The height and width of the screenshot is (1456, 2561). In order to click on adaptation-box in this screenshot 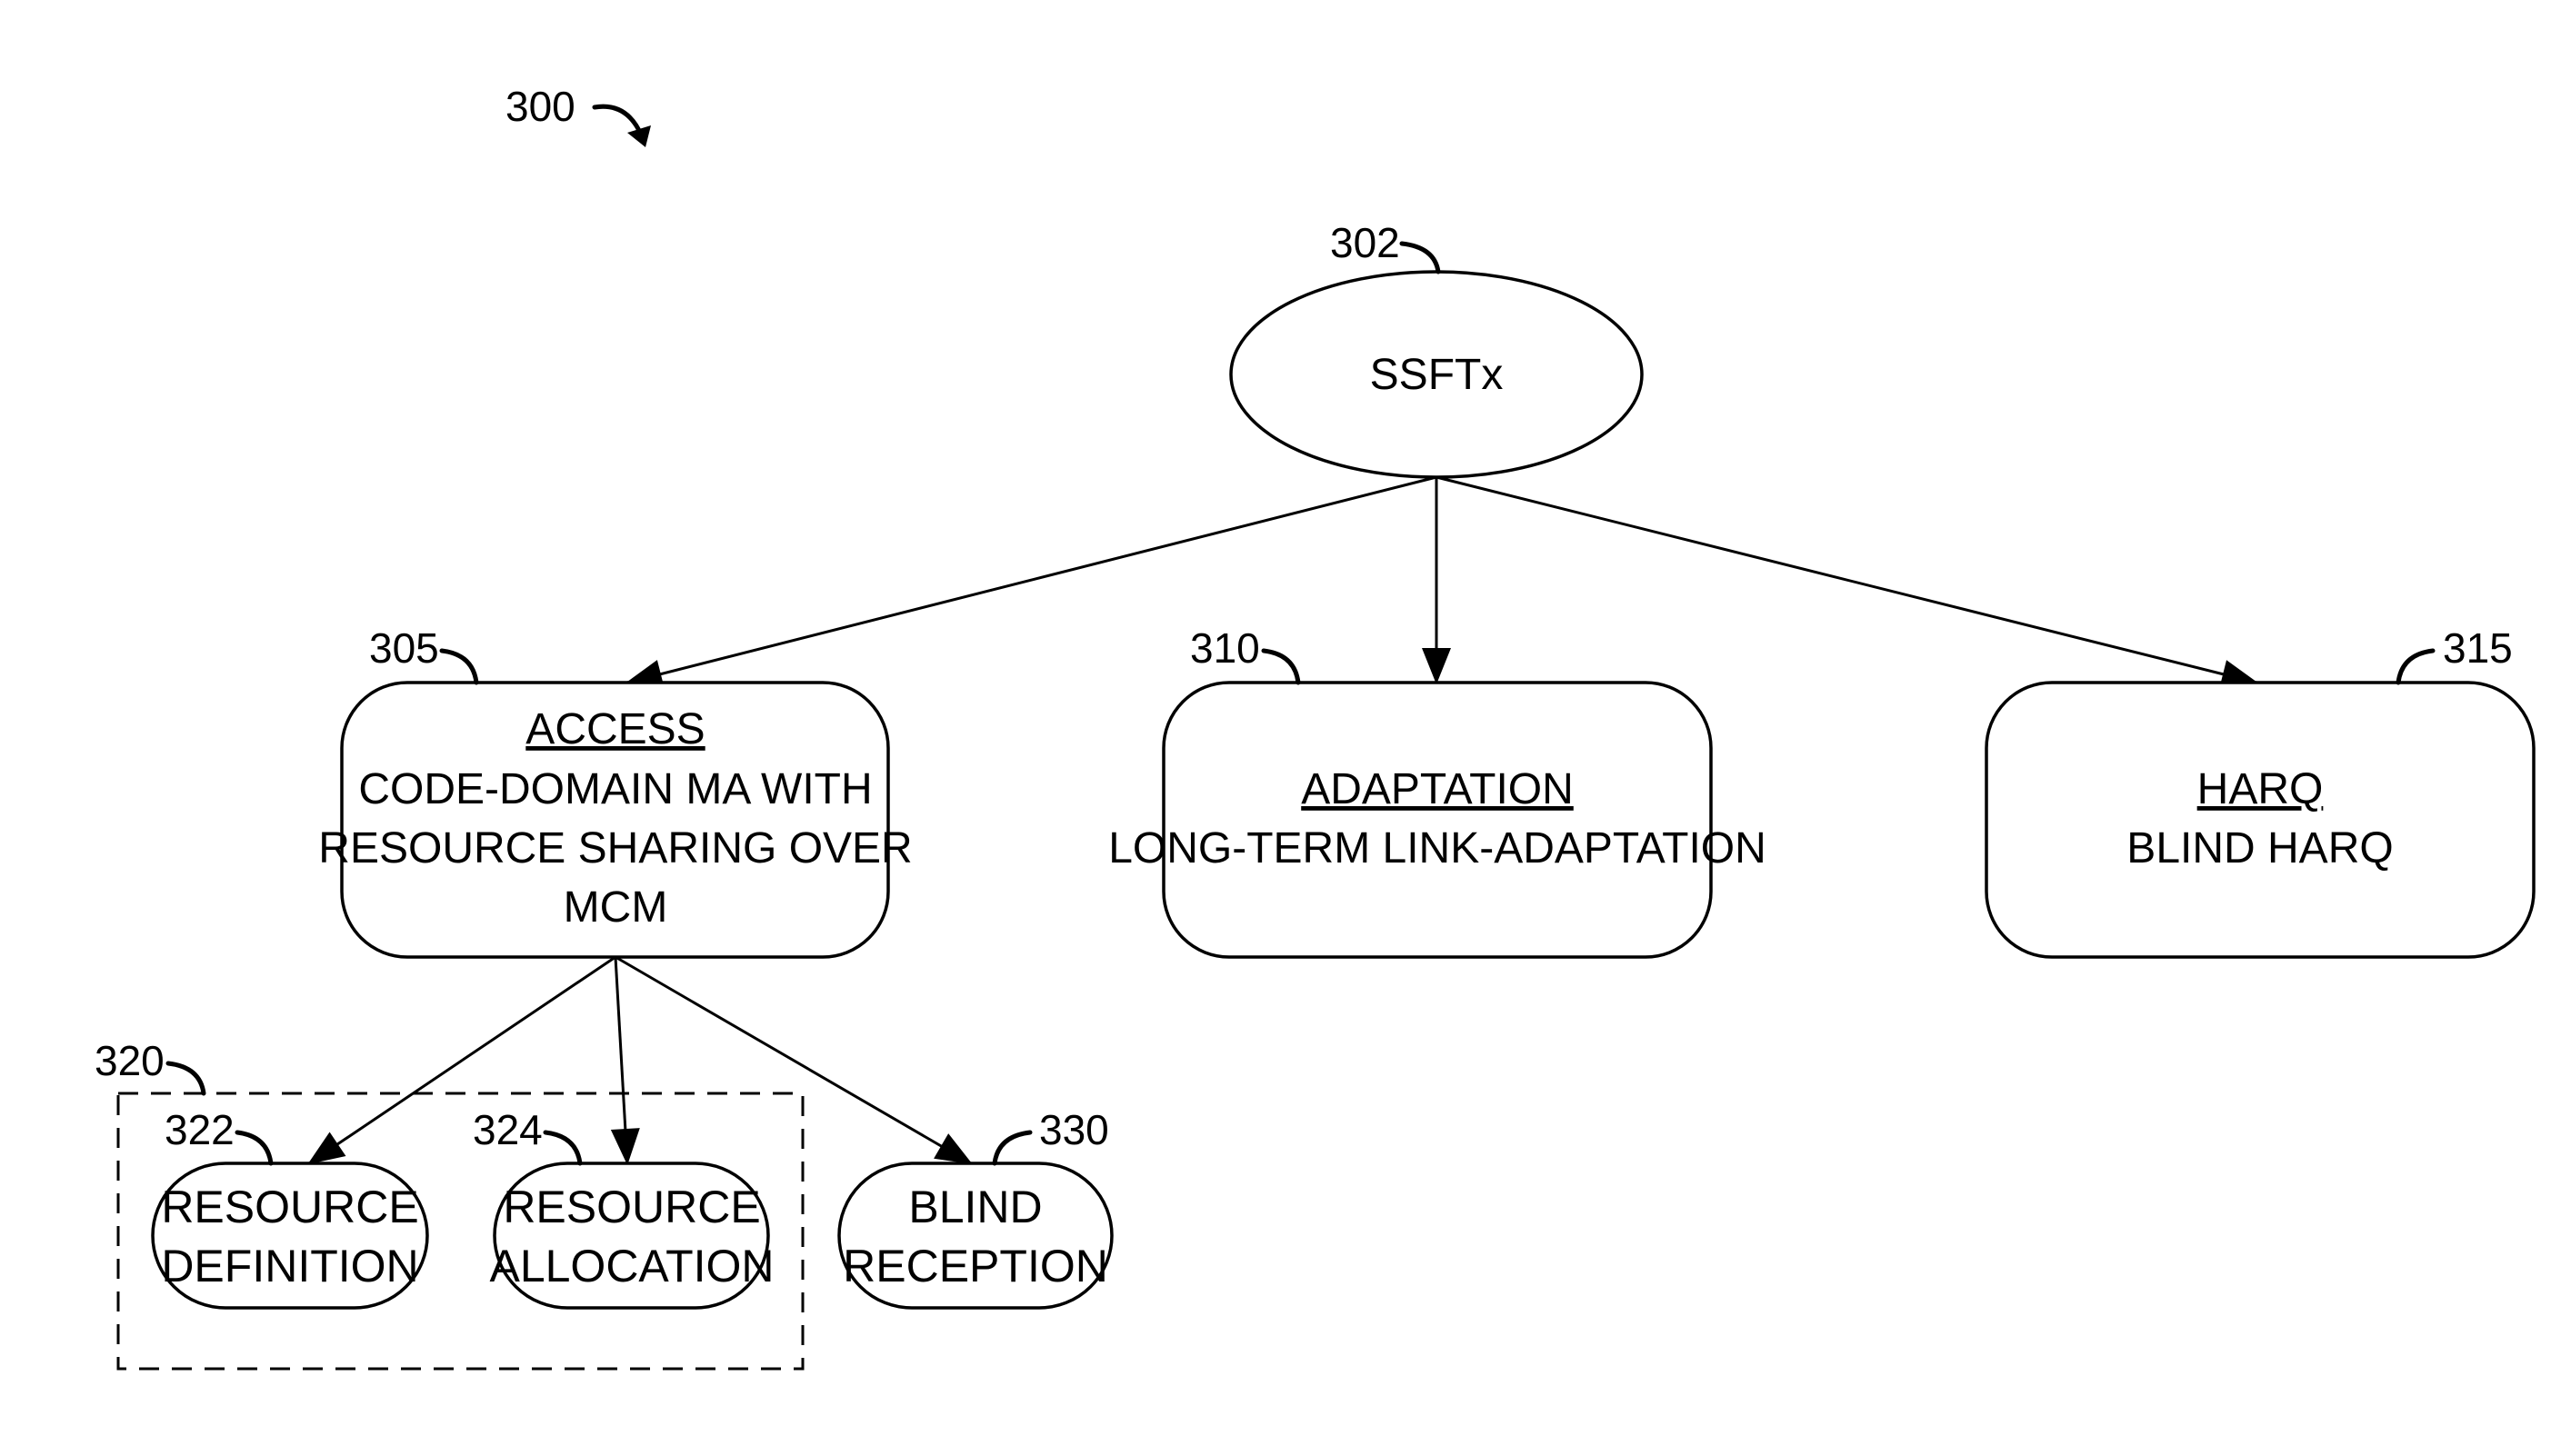, I will do `click(1437, 820)`.